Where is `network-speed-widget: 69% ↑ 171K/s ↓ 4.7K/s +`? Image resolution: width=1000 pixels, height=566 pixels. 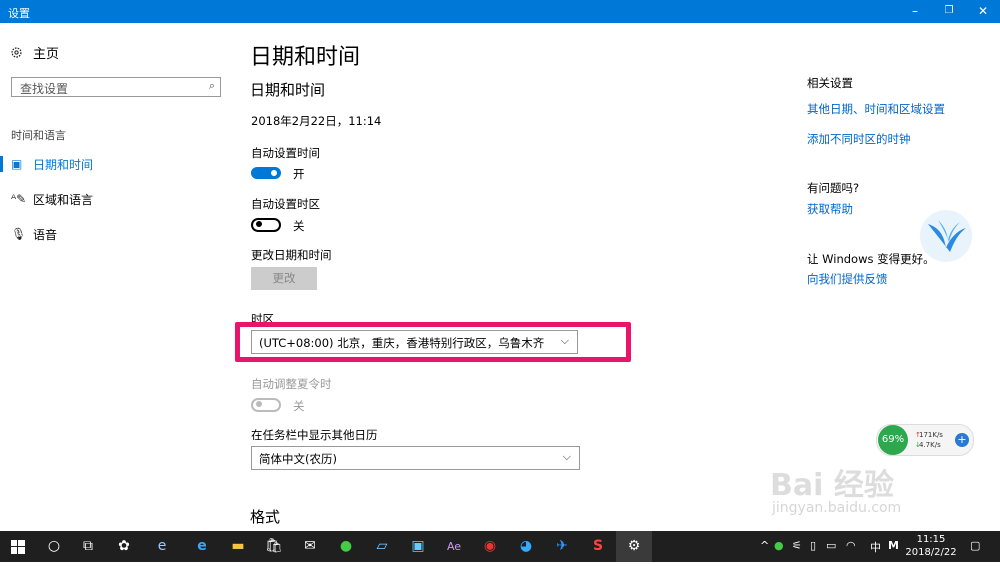
network-speed-widget: 69% ↑ 171K/s ↓ 4.7K/s + is located at coordinates (925, 440).